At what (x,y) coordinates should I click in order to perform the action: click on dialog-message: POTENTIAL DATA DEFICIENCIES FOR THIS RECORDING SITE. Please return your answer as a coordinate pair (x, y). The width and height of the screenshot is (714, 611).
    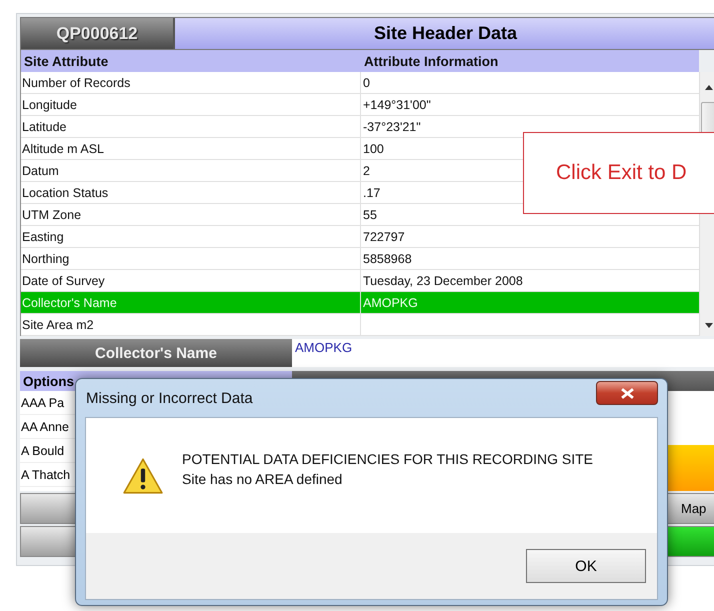
    Looking at the image, I should click on (387, 459).